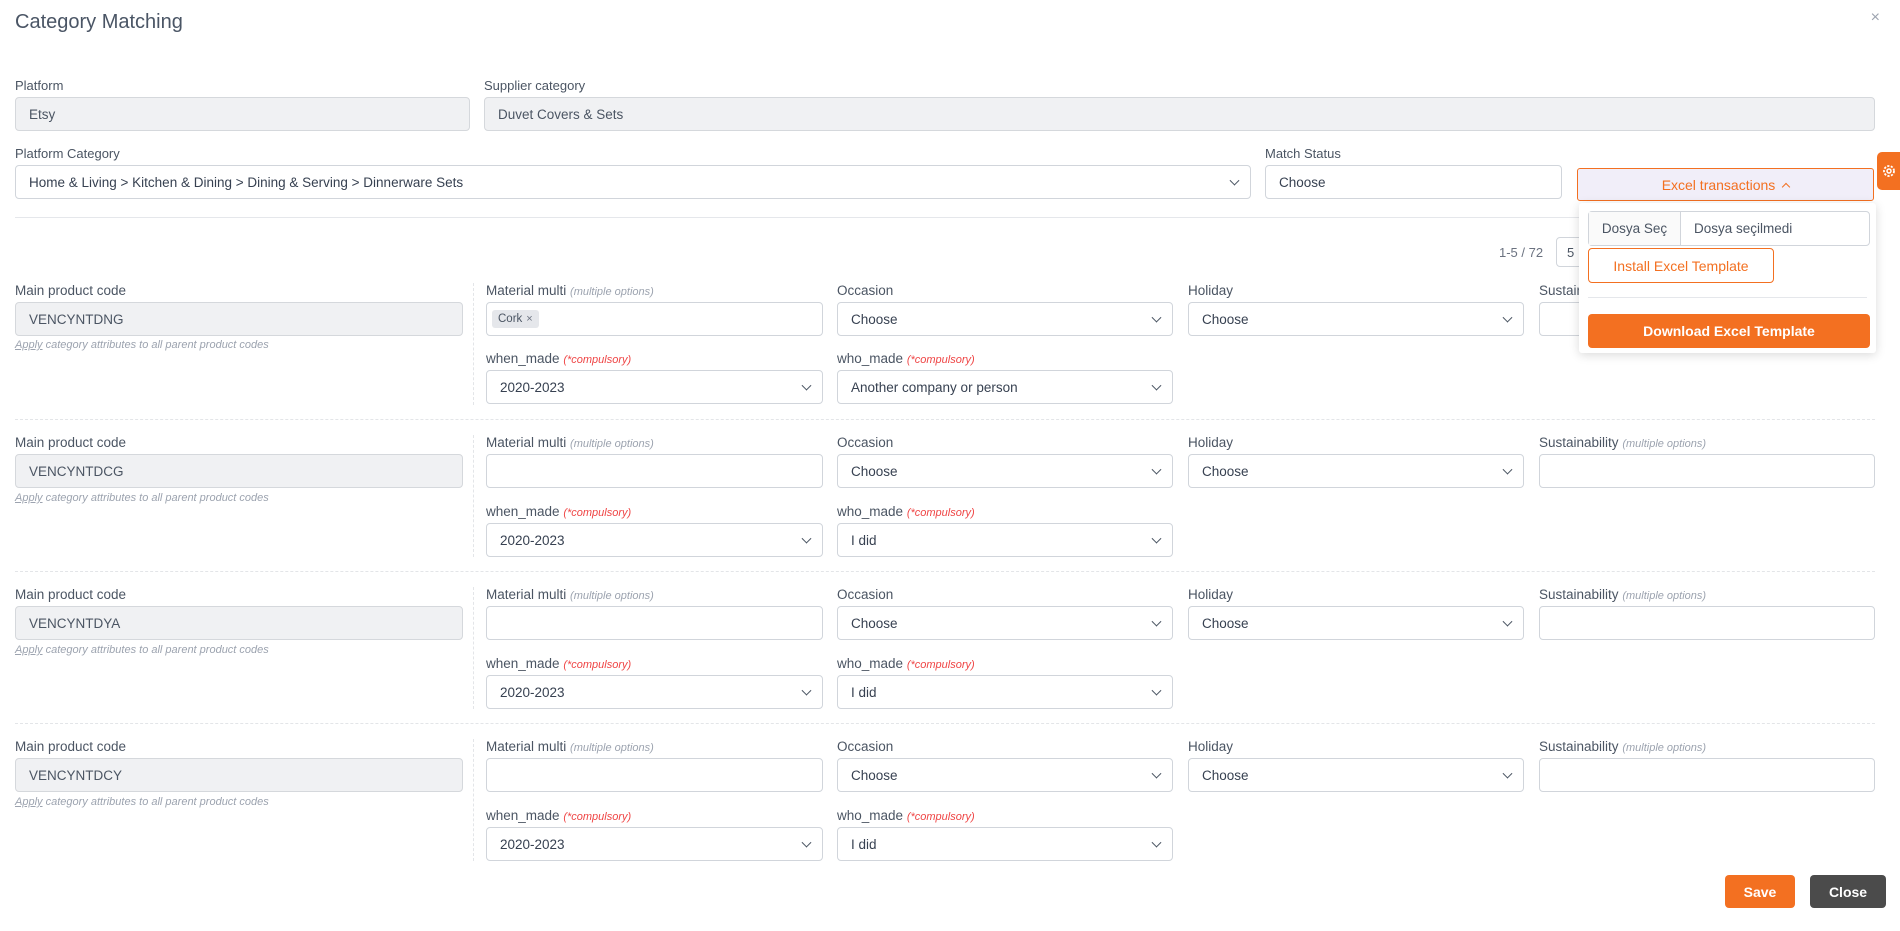 Image resolution: width=1900 pixels, height=931 pixels. Describe the element at coordinates (1635, 228) in the screenshot. I see `choose-file-button: Dosya Seç` at that location.